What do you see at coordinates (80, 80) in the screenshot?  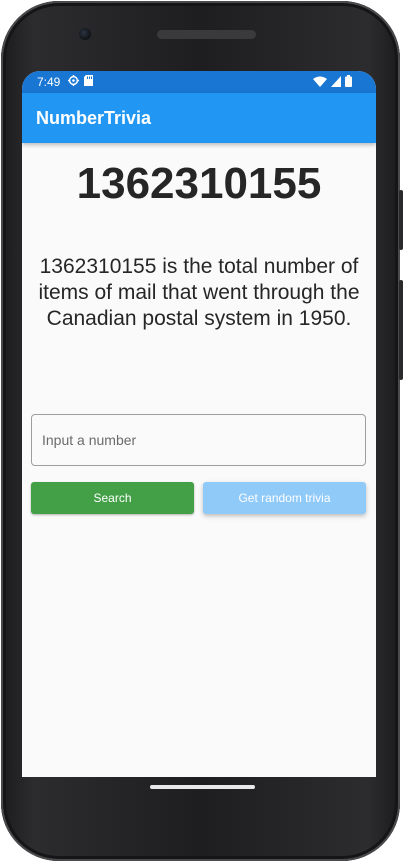 I see `status-notification-icons` at bounding box center [80, 80].